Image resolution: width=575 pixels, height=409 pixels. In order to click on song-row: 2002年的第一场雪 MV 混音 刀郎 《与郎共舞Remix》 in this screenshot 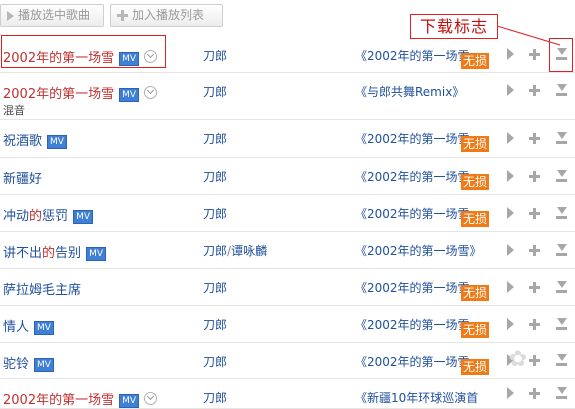, I will do `click(287, 96)`.